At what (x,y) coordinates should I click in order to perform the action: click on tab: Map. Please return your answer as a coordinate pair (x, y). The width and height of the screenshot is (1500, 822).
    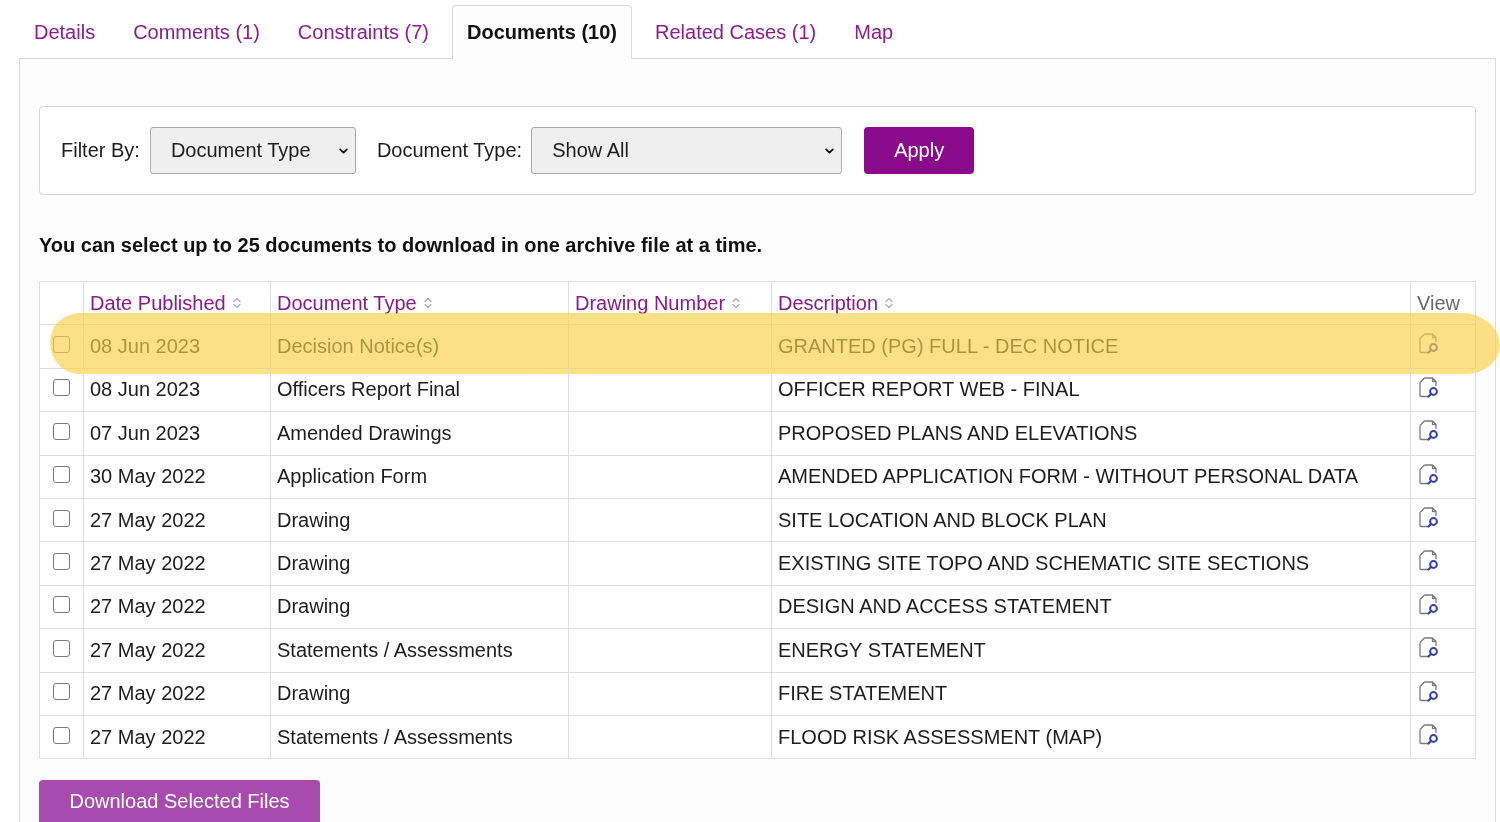
    Looking at the image, I should click on (874, 32).